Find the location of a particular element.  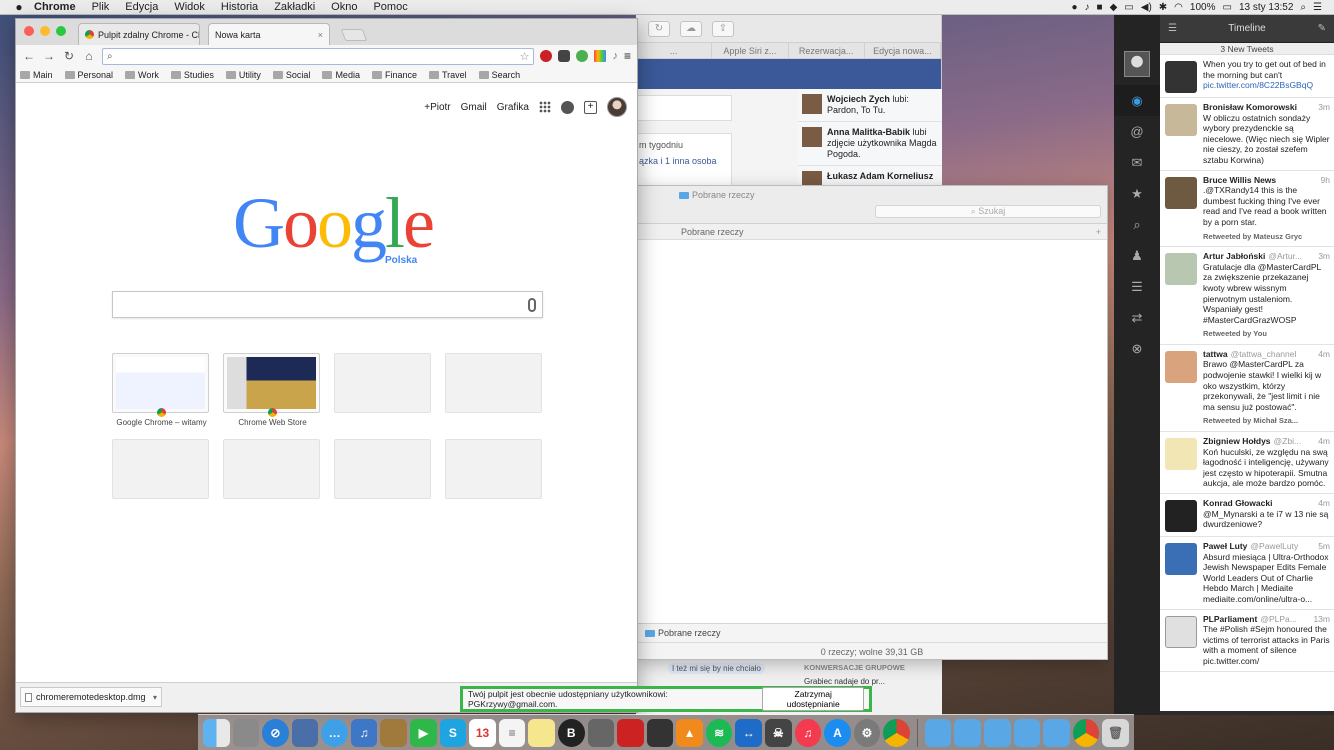

app-store-dock-icon: A is located at coordinates (837, 732).